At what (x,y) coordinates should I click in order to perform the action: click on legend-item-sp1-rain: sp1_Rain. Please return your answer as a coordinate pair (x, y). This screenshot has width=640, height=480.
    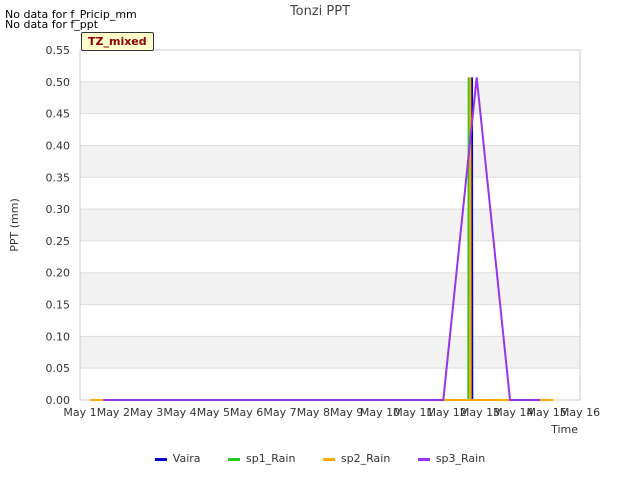
    Looking at the image, I should click on (261, 458).